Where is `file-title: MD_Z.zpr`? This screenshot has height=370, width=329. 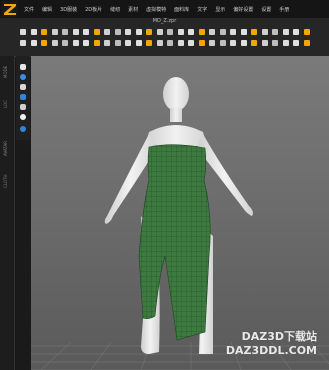
file-title: MD_Z.zpr is located at coordinates (164, 21).